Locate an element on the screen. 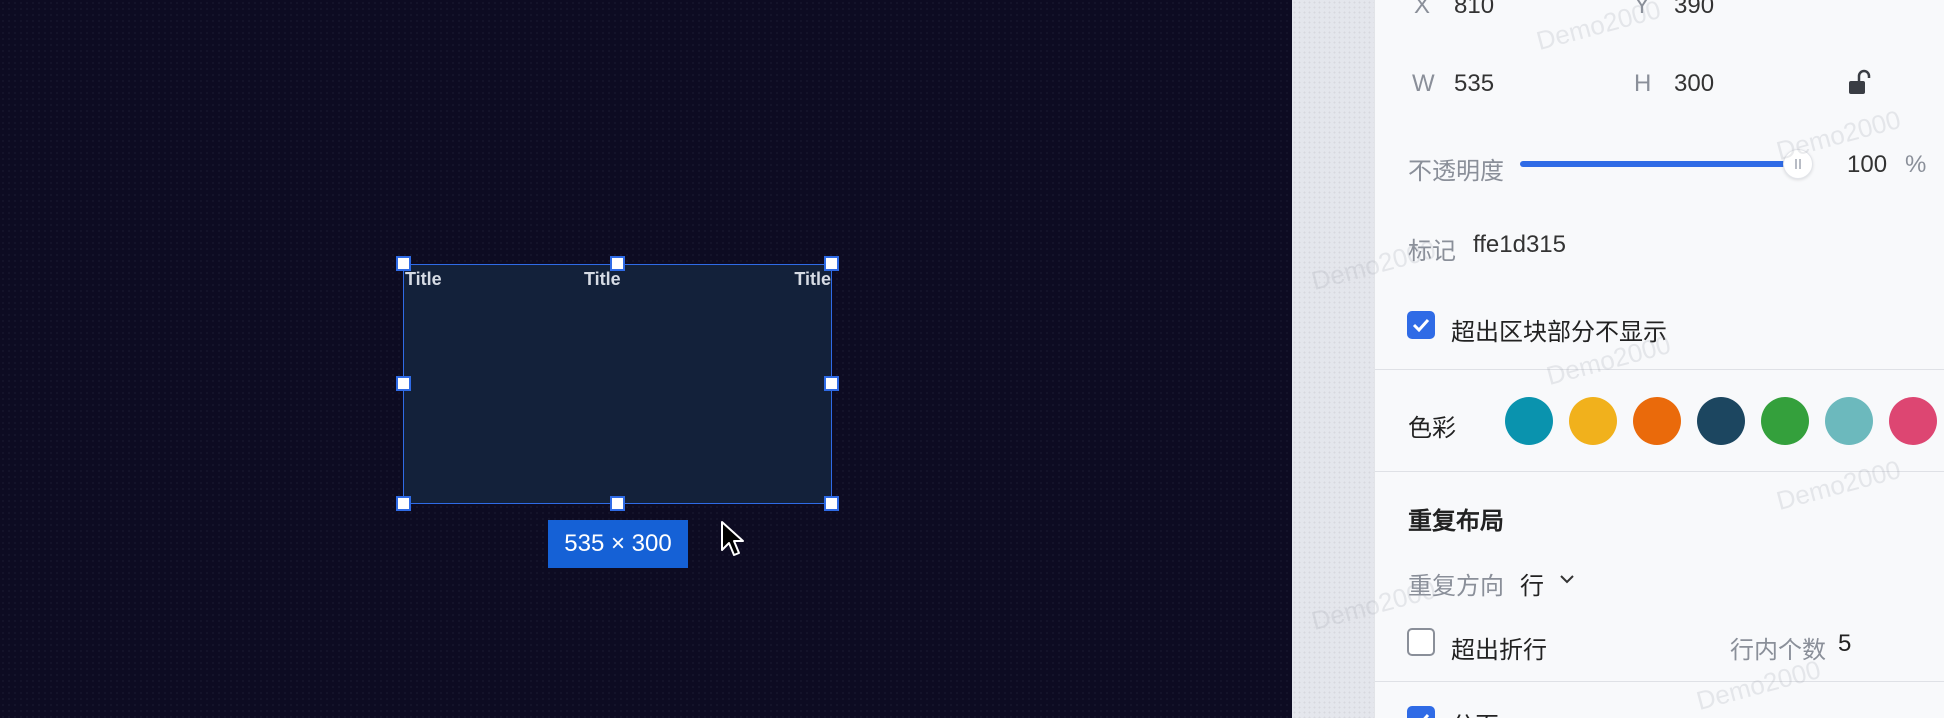 This screenshot has height=718, width=1944. wrap-label: 超出折行 is located at coordinates (1499, 650).